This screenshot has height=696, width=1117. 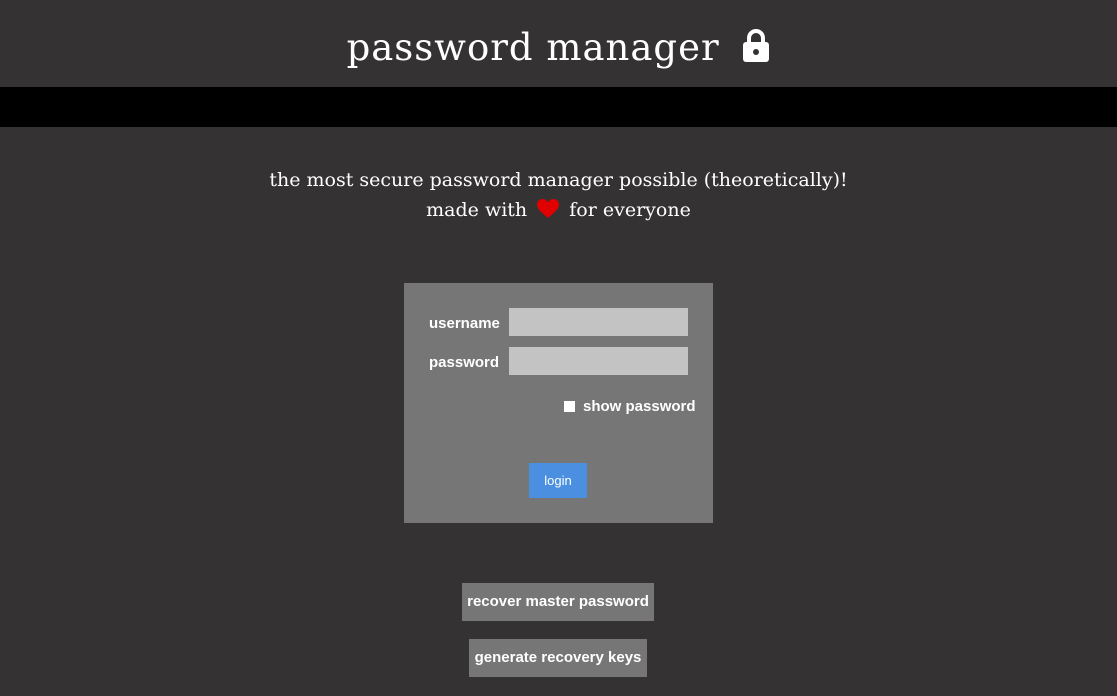 I want to click on login-panel: username password show password login, so click(x=558, y=403).